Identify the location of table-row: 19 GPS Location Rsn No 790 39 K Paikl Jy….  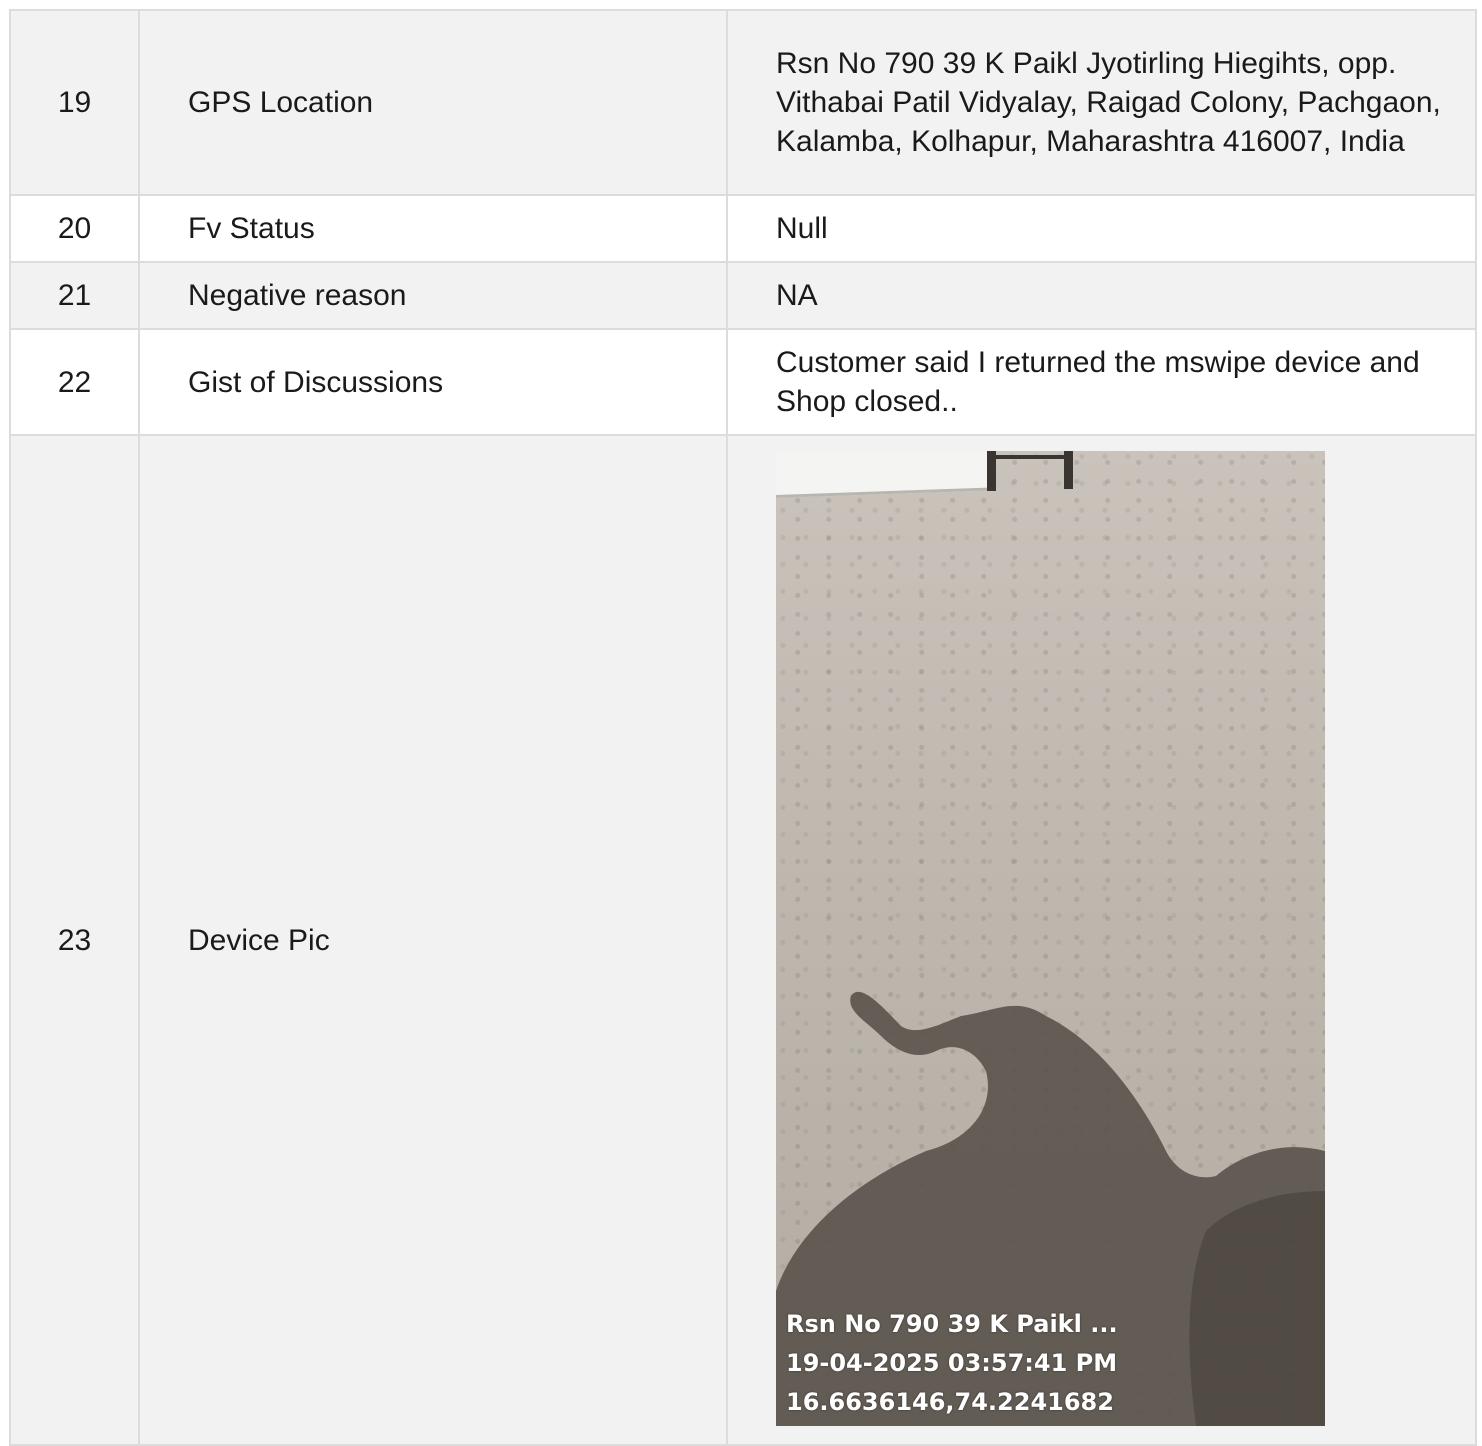
(743, 102).